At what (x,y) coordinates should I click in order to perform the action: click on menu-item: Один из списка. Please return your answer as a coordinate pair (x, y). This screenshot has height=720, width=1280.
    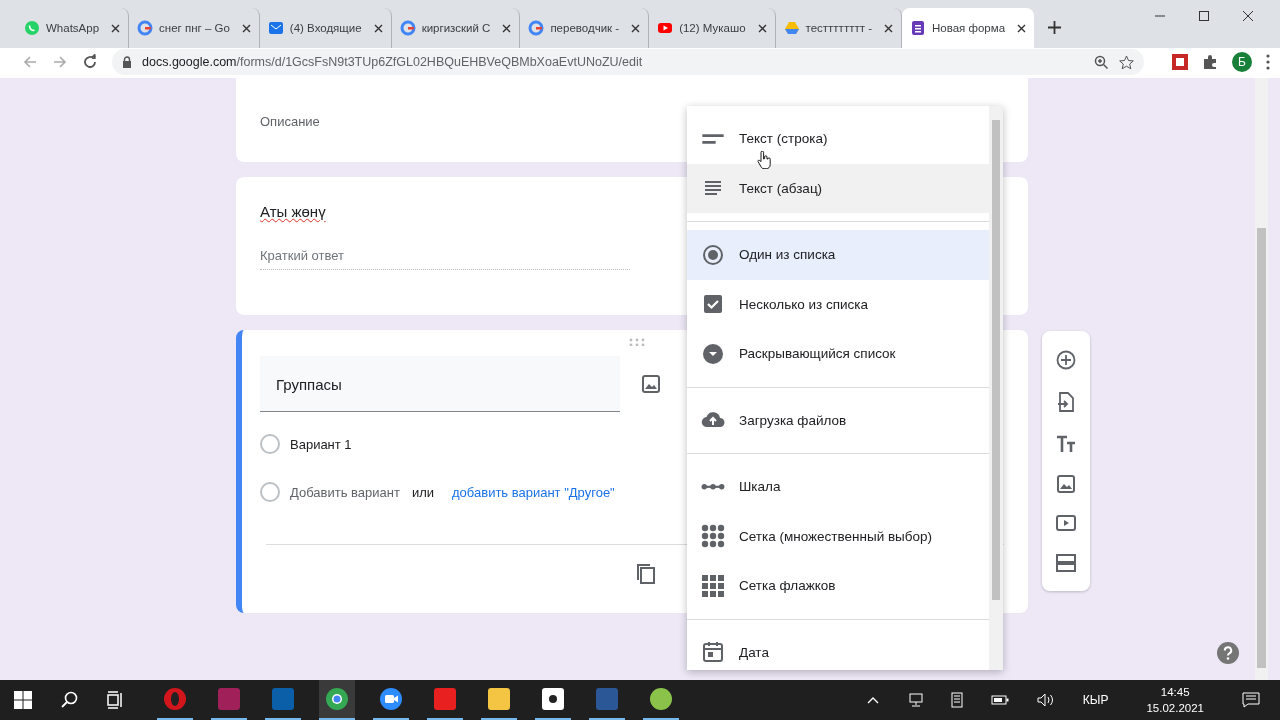
    Looking at the image, I should click on (838, 255).